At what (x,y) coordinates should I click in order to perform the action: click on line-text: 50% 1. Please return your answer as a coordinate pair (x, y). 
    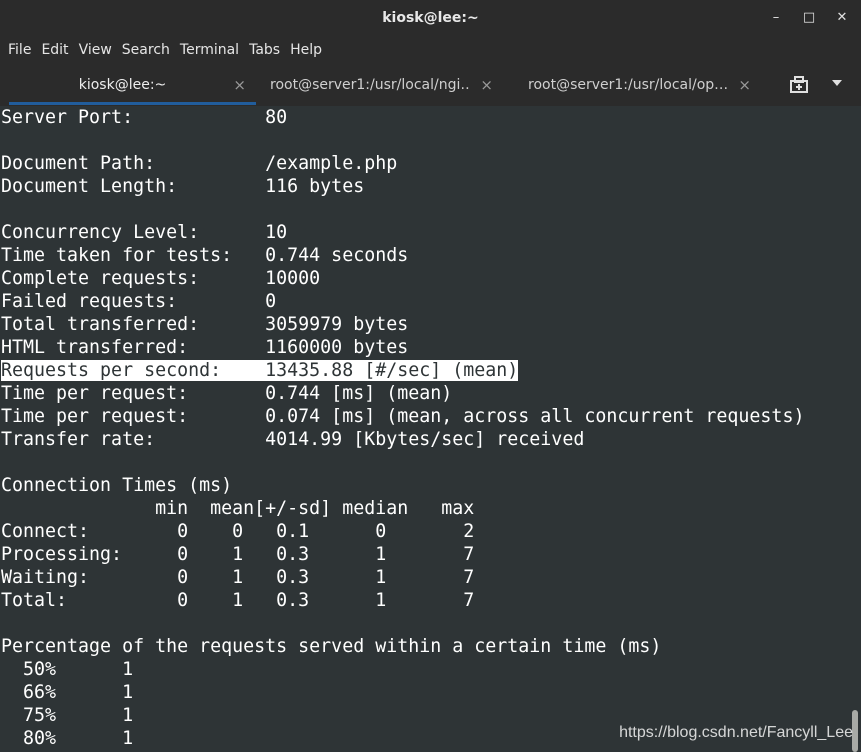
    Looking at the image, I should click on (67, 669).